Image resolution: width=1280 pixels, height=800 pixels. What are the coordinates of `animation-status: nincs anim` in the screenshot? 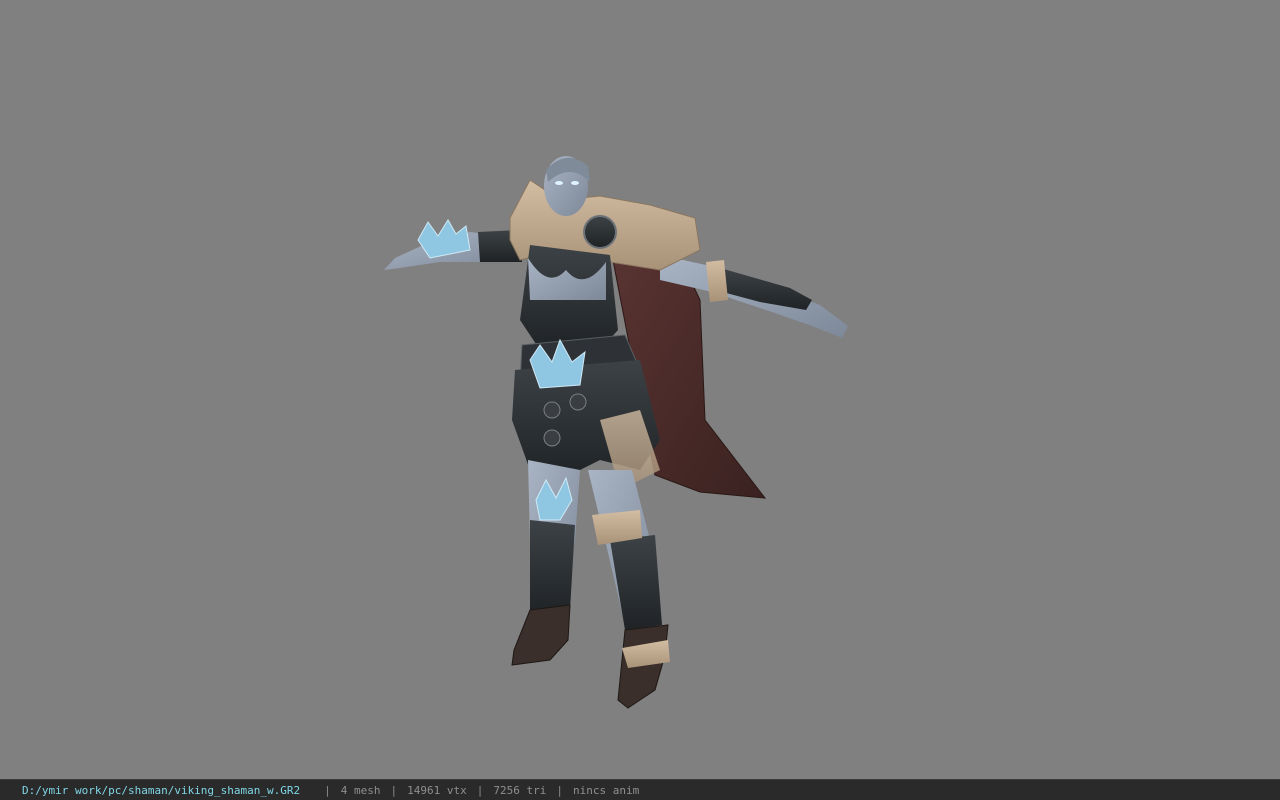 It's located at (606, 790).